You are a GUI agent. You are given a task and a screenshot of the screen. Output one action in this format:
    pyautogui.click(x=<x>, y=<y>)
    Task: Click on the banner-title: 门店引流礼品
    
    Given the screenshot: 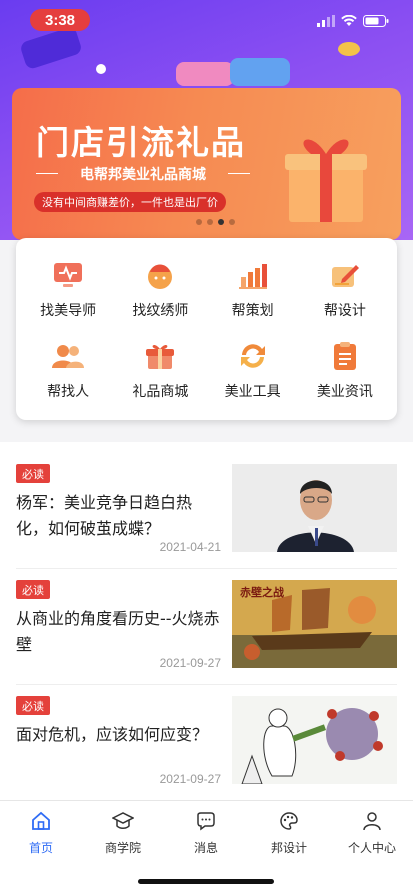 What is the action you would take?
    pyautogui.click(x=141, y=142)
    